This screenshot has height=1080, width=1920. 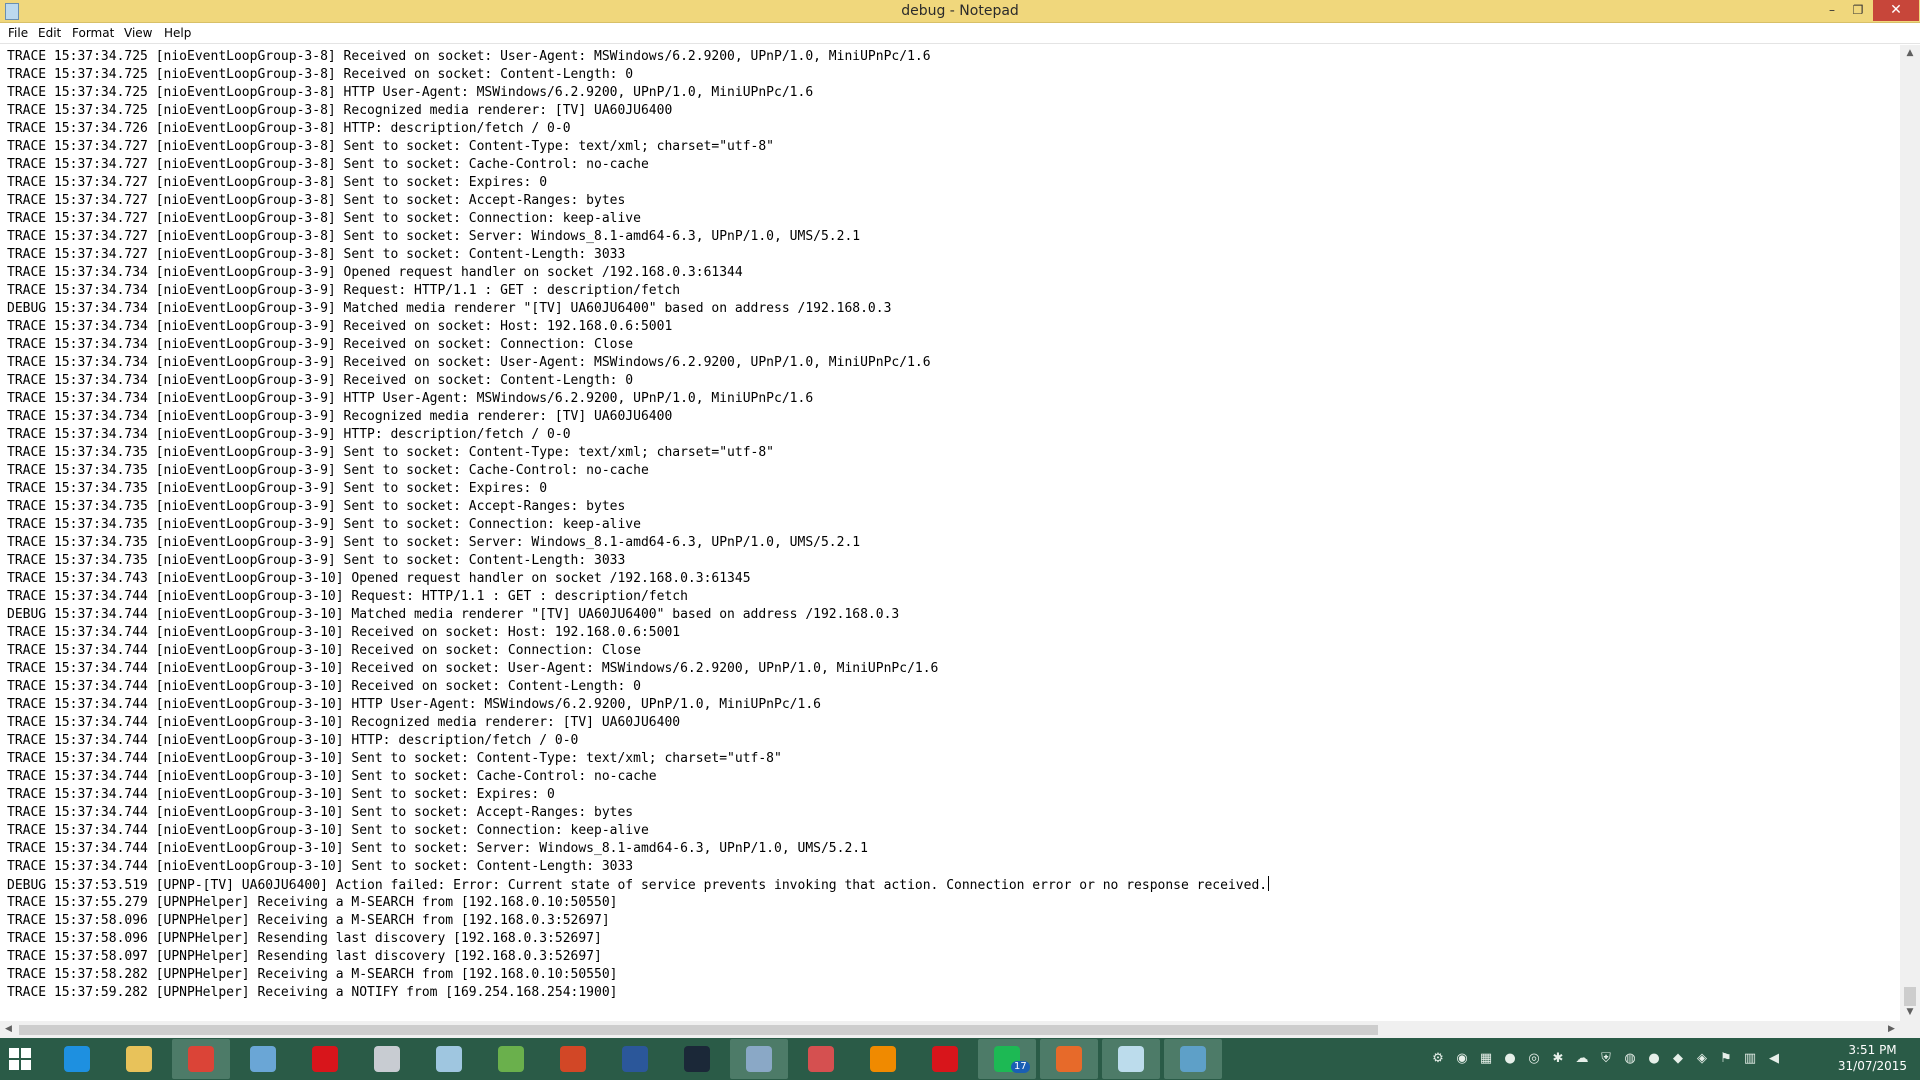 What do you see at coordinates (1606, 1059) in the screenshot?
I see `shield-tray-icon: ⛨` at bounding box center [1606, 1059].